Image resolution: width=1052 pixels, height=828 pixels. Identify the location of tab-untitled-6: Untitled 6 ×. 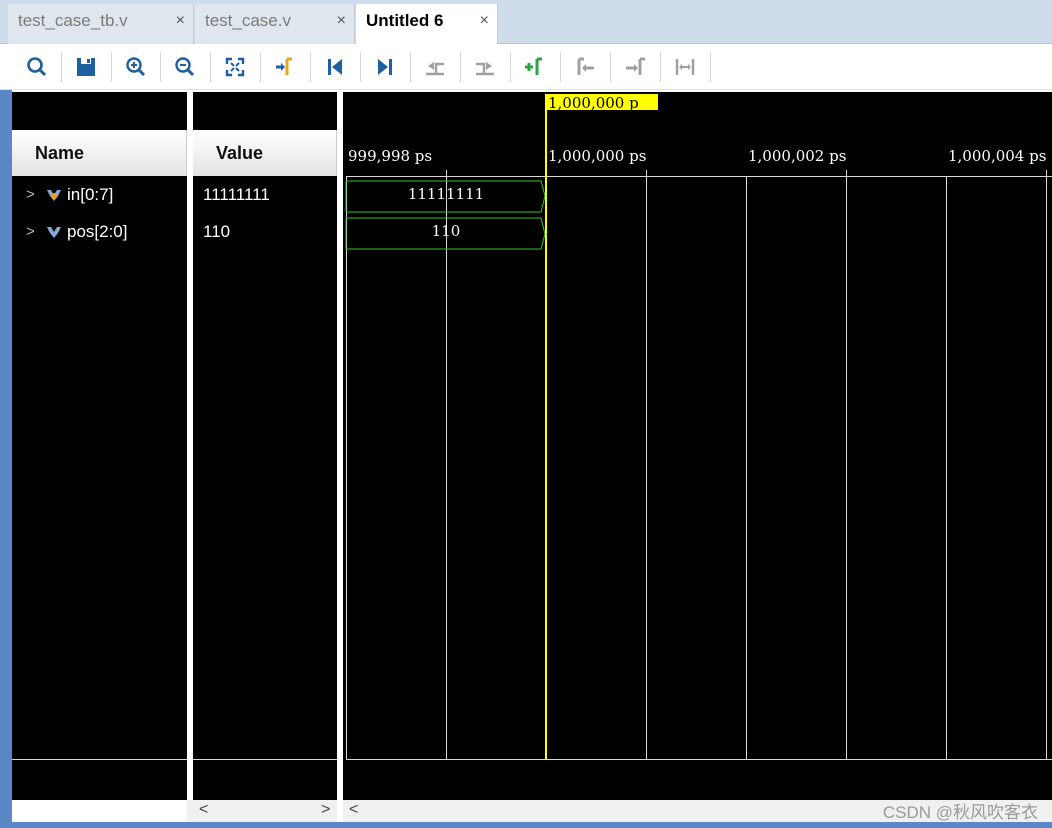
(427, 24).